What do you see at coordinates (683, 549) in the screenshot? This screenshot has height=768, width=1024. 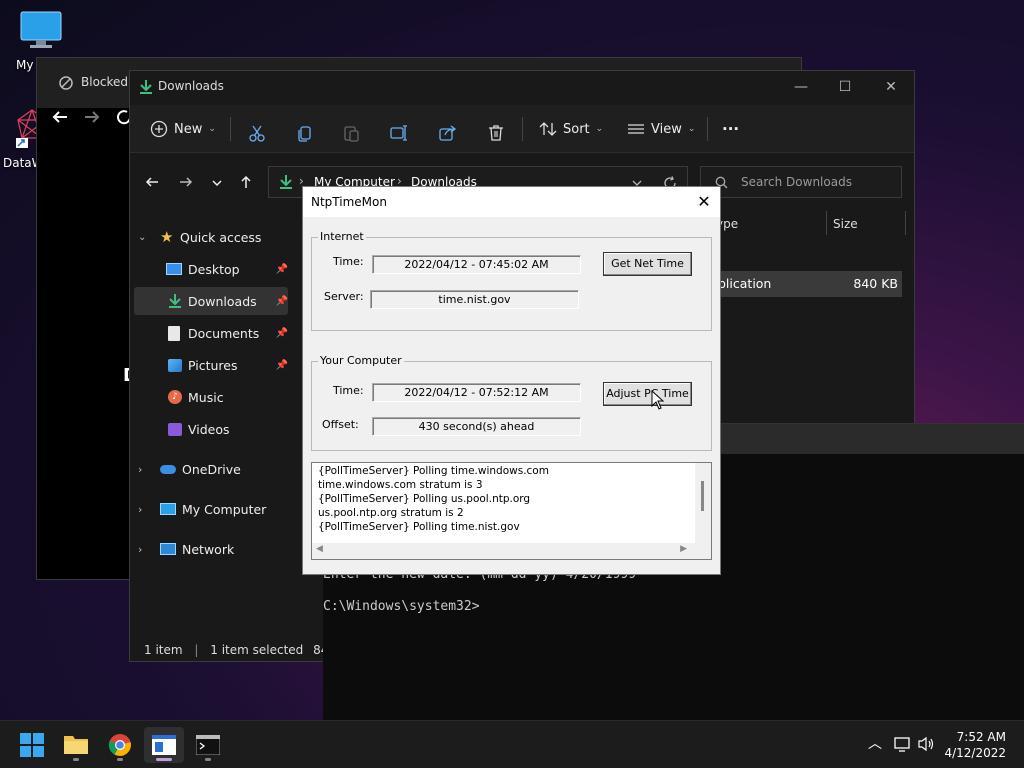 I see `scroll-right-icon: ▶` at bounding box center [683, 549].